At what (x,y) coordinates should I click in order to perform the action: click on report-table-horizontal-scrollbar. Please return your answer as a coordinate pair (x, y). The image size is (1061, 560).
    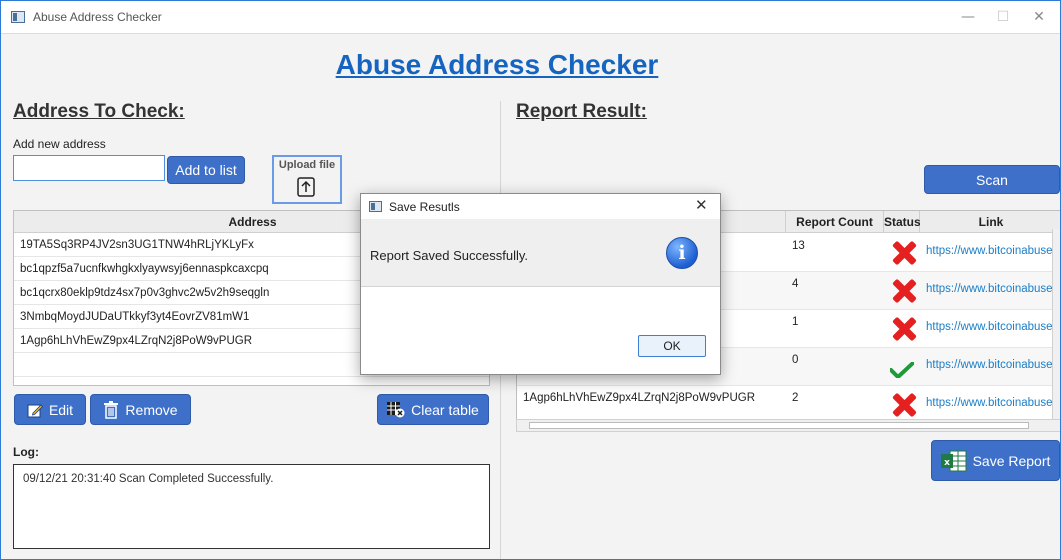
    Looking at the image, I should click on (788, 425).